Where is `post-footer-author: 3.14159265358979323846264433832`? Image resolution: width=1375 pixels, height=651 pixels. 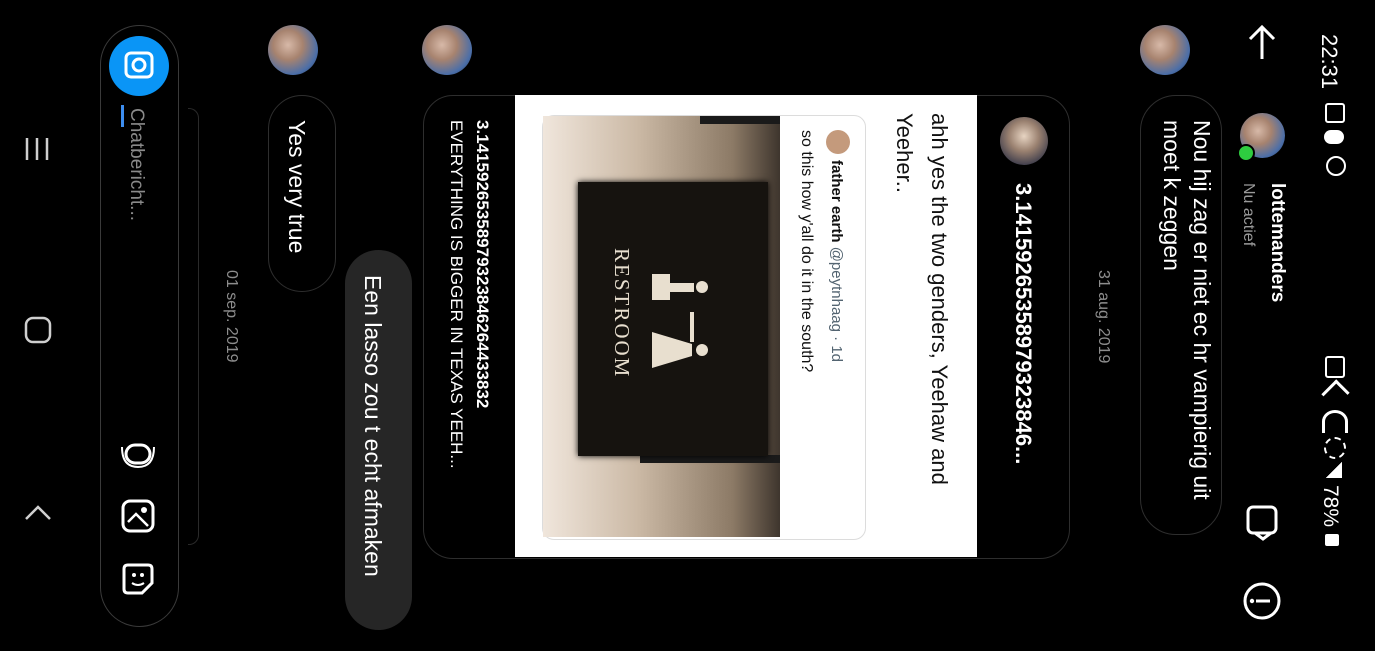
post-footer-author: 3.14159265358979323846264433832 is located at coordinates (482, 264).